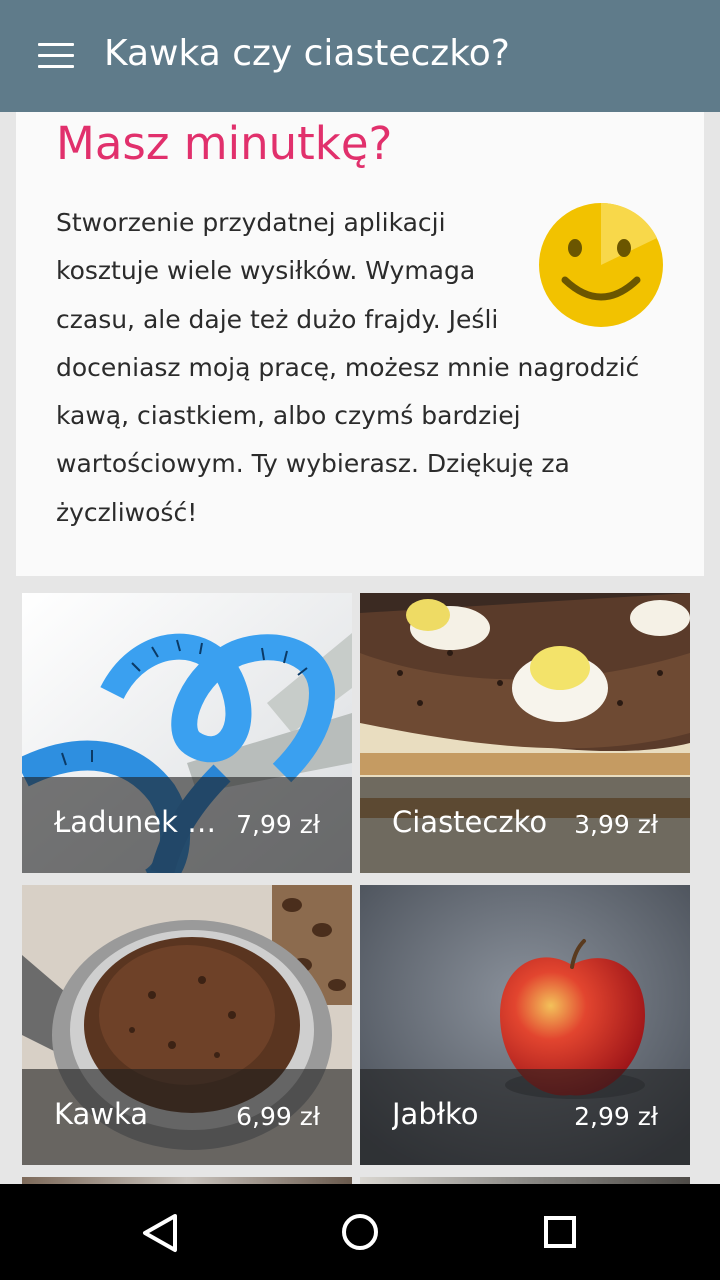 The image size is (720, 1280). What do you see at coordinates (278, 1116) in the screenshot?
I see `product-price: 6,99 zł` at bounding box center [278, 1116].